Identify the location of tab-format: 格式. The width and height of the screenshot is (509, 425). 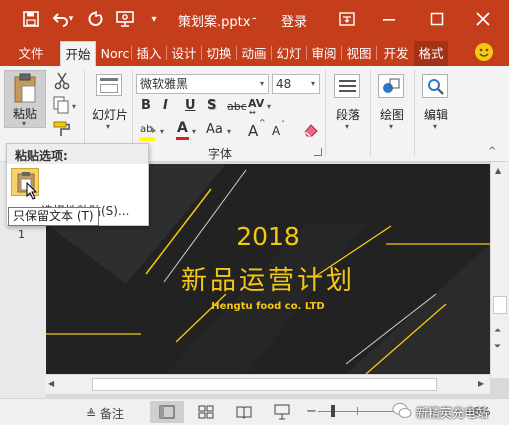
(431, 53).